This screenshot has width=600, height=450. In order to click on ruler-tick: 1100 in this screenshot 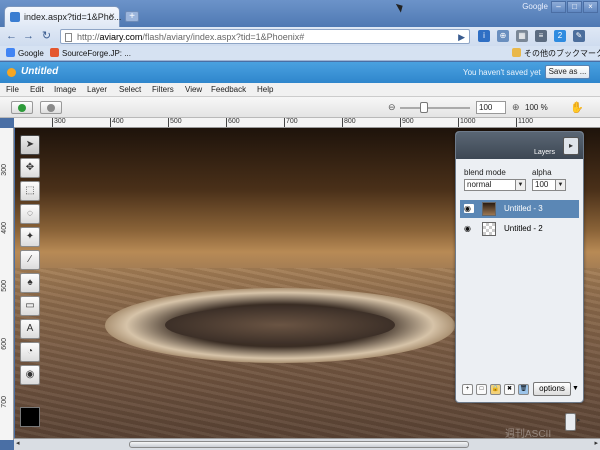, I will do `click(524, 122)`.